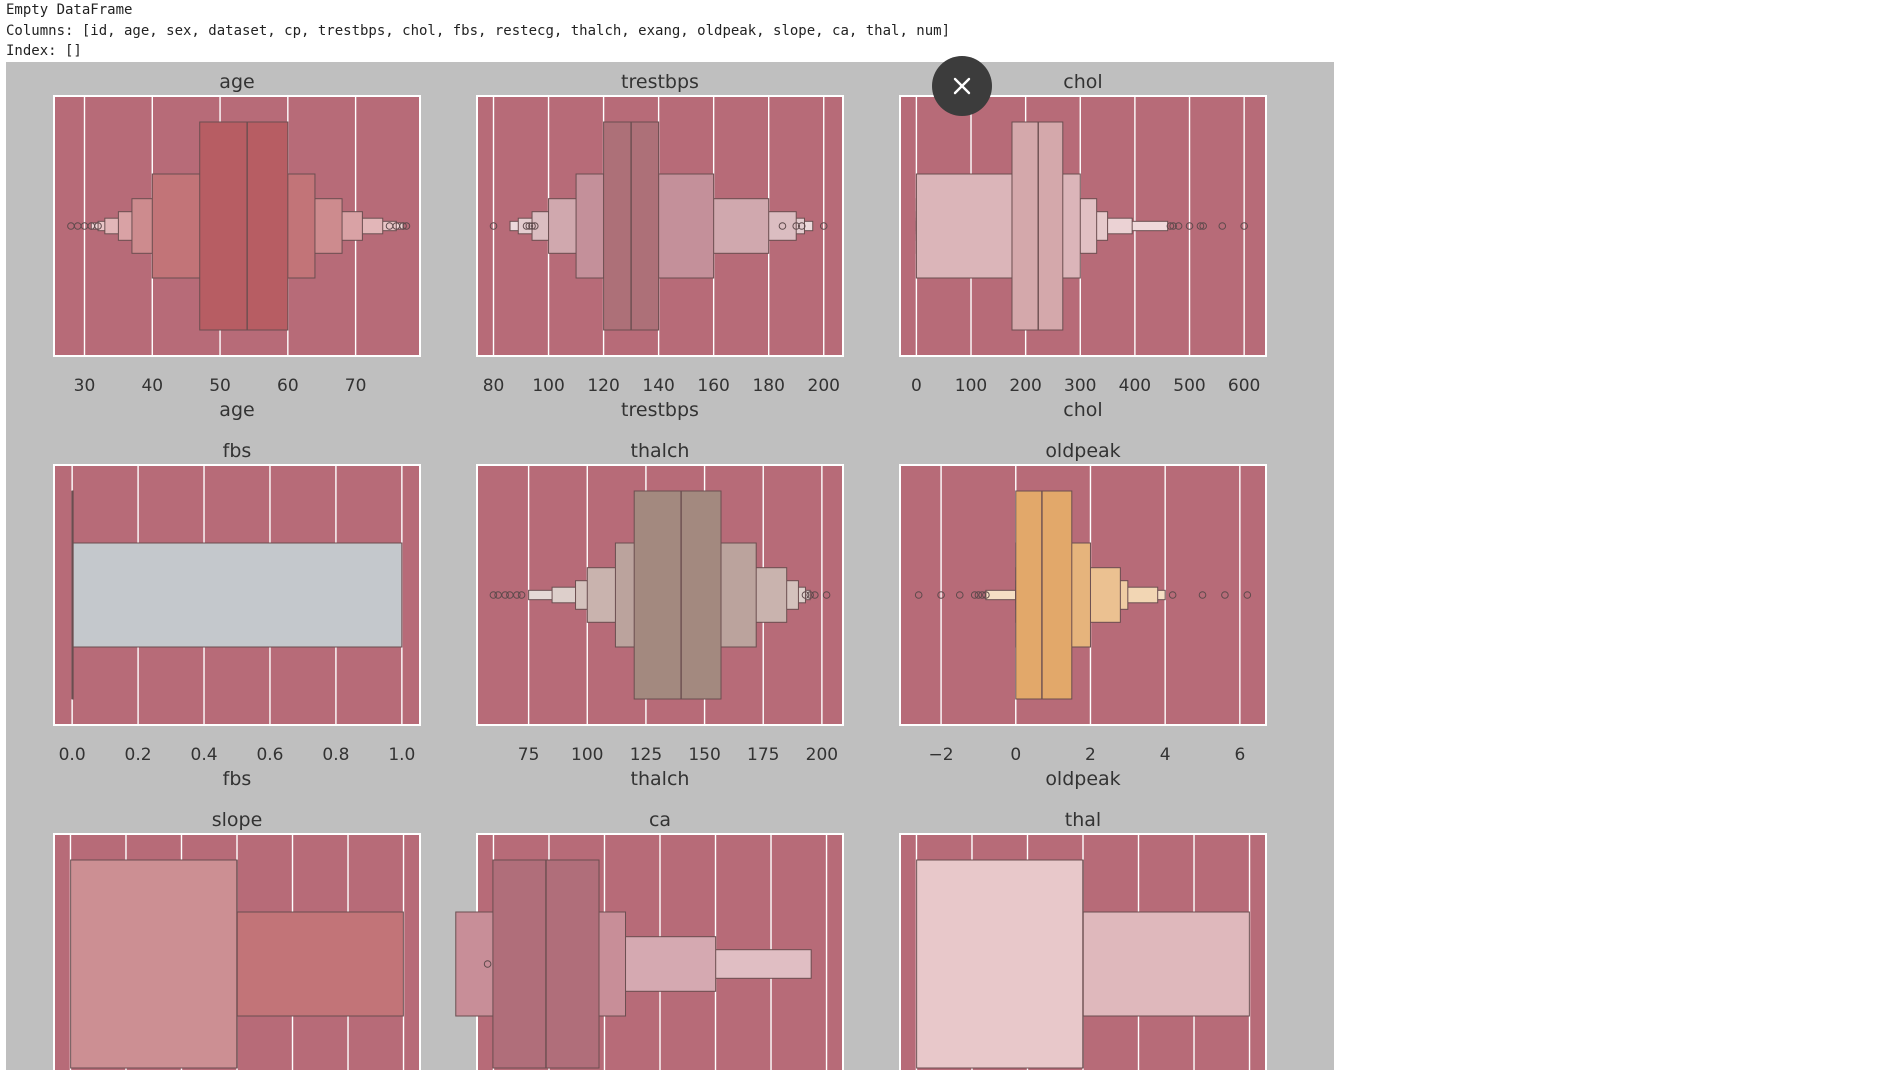  I want to click on subplot-oldpeak: oldpeak −2 0 2 4 6 oldpeak, so click(1083, 615).